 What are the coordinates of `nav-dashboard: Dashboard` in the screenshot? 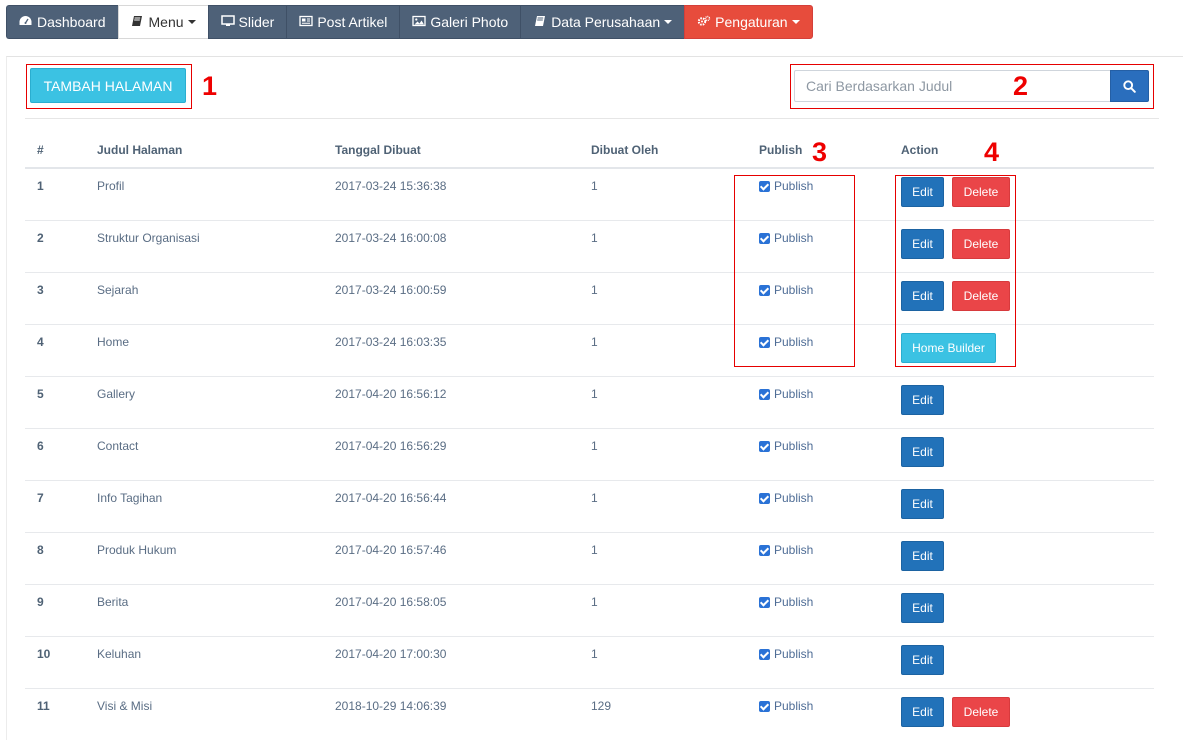 It's located at (62, 22).